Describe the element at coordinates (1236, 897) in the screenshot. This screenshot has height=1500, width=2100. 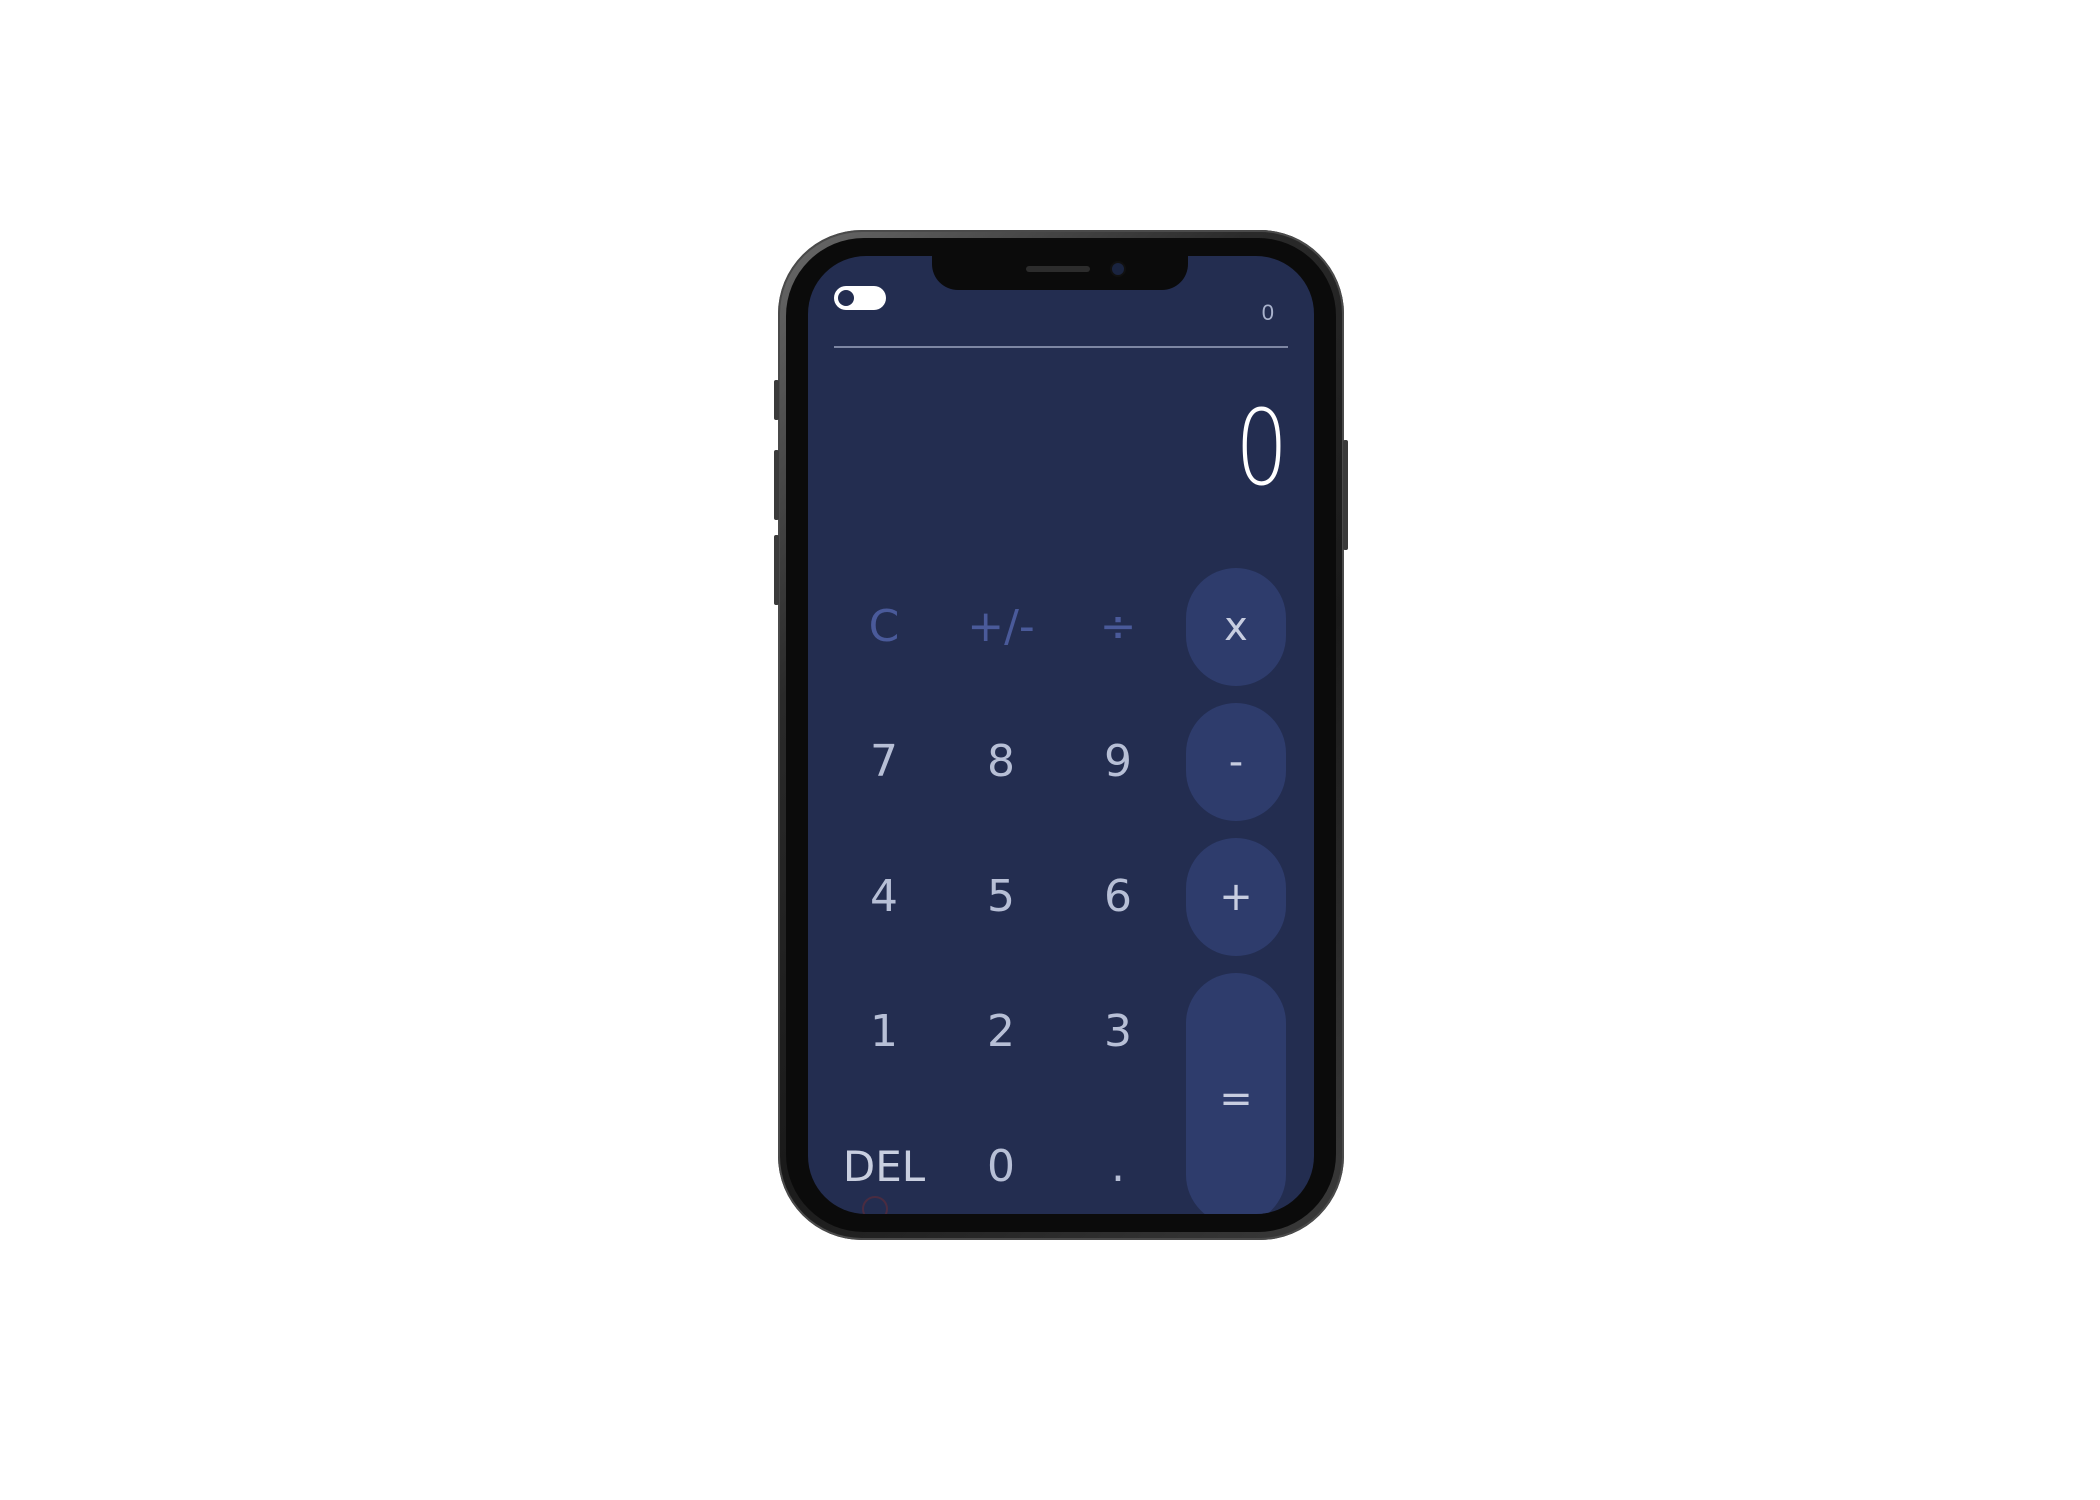
I see `plus-button: +` at that location.